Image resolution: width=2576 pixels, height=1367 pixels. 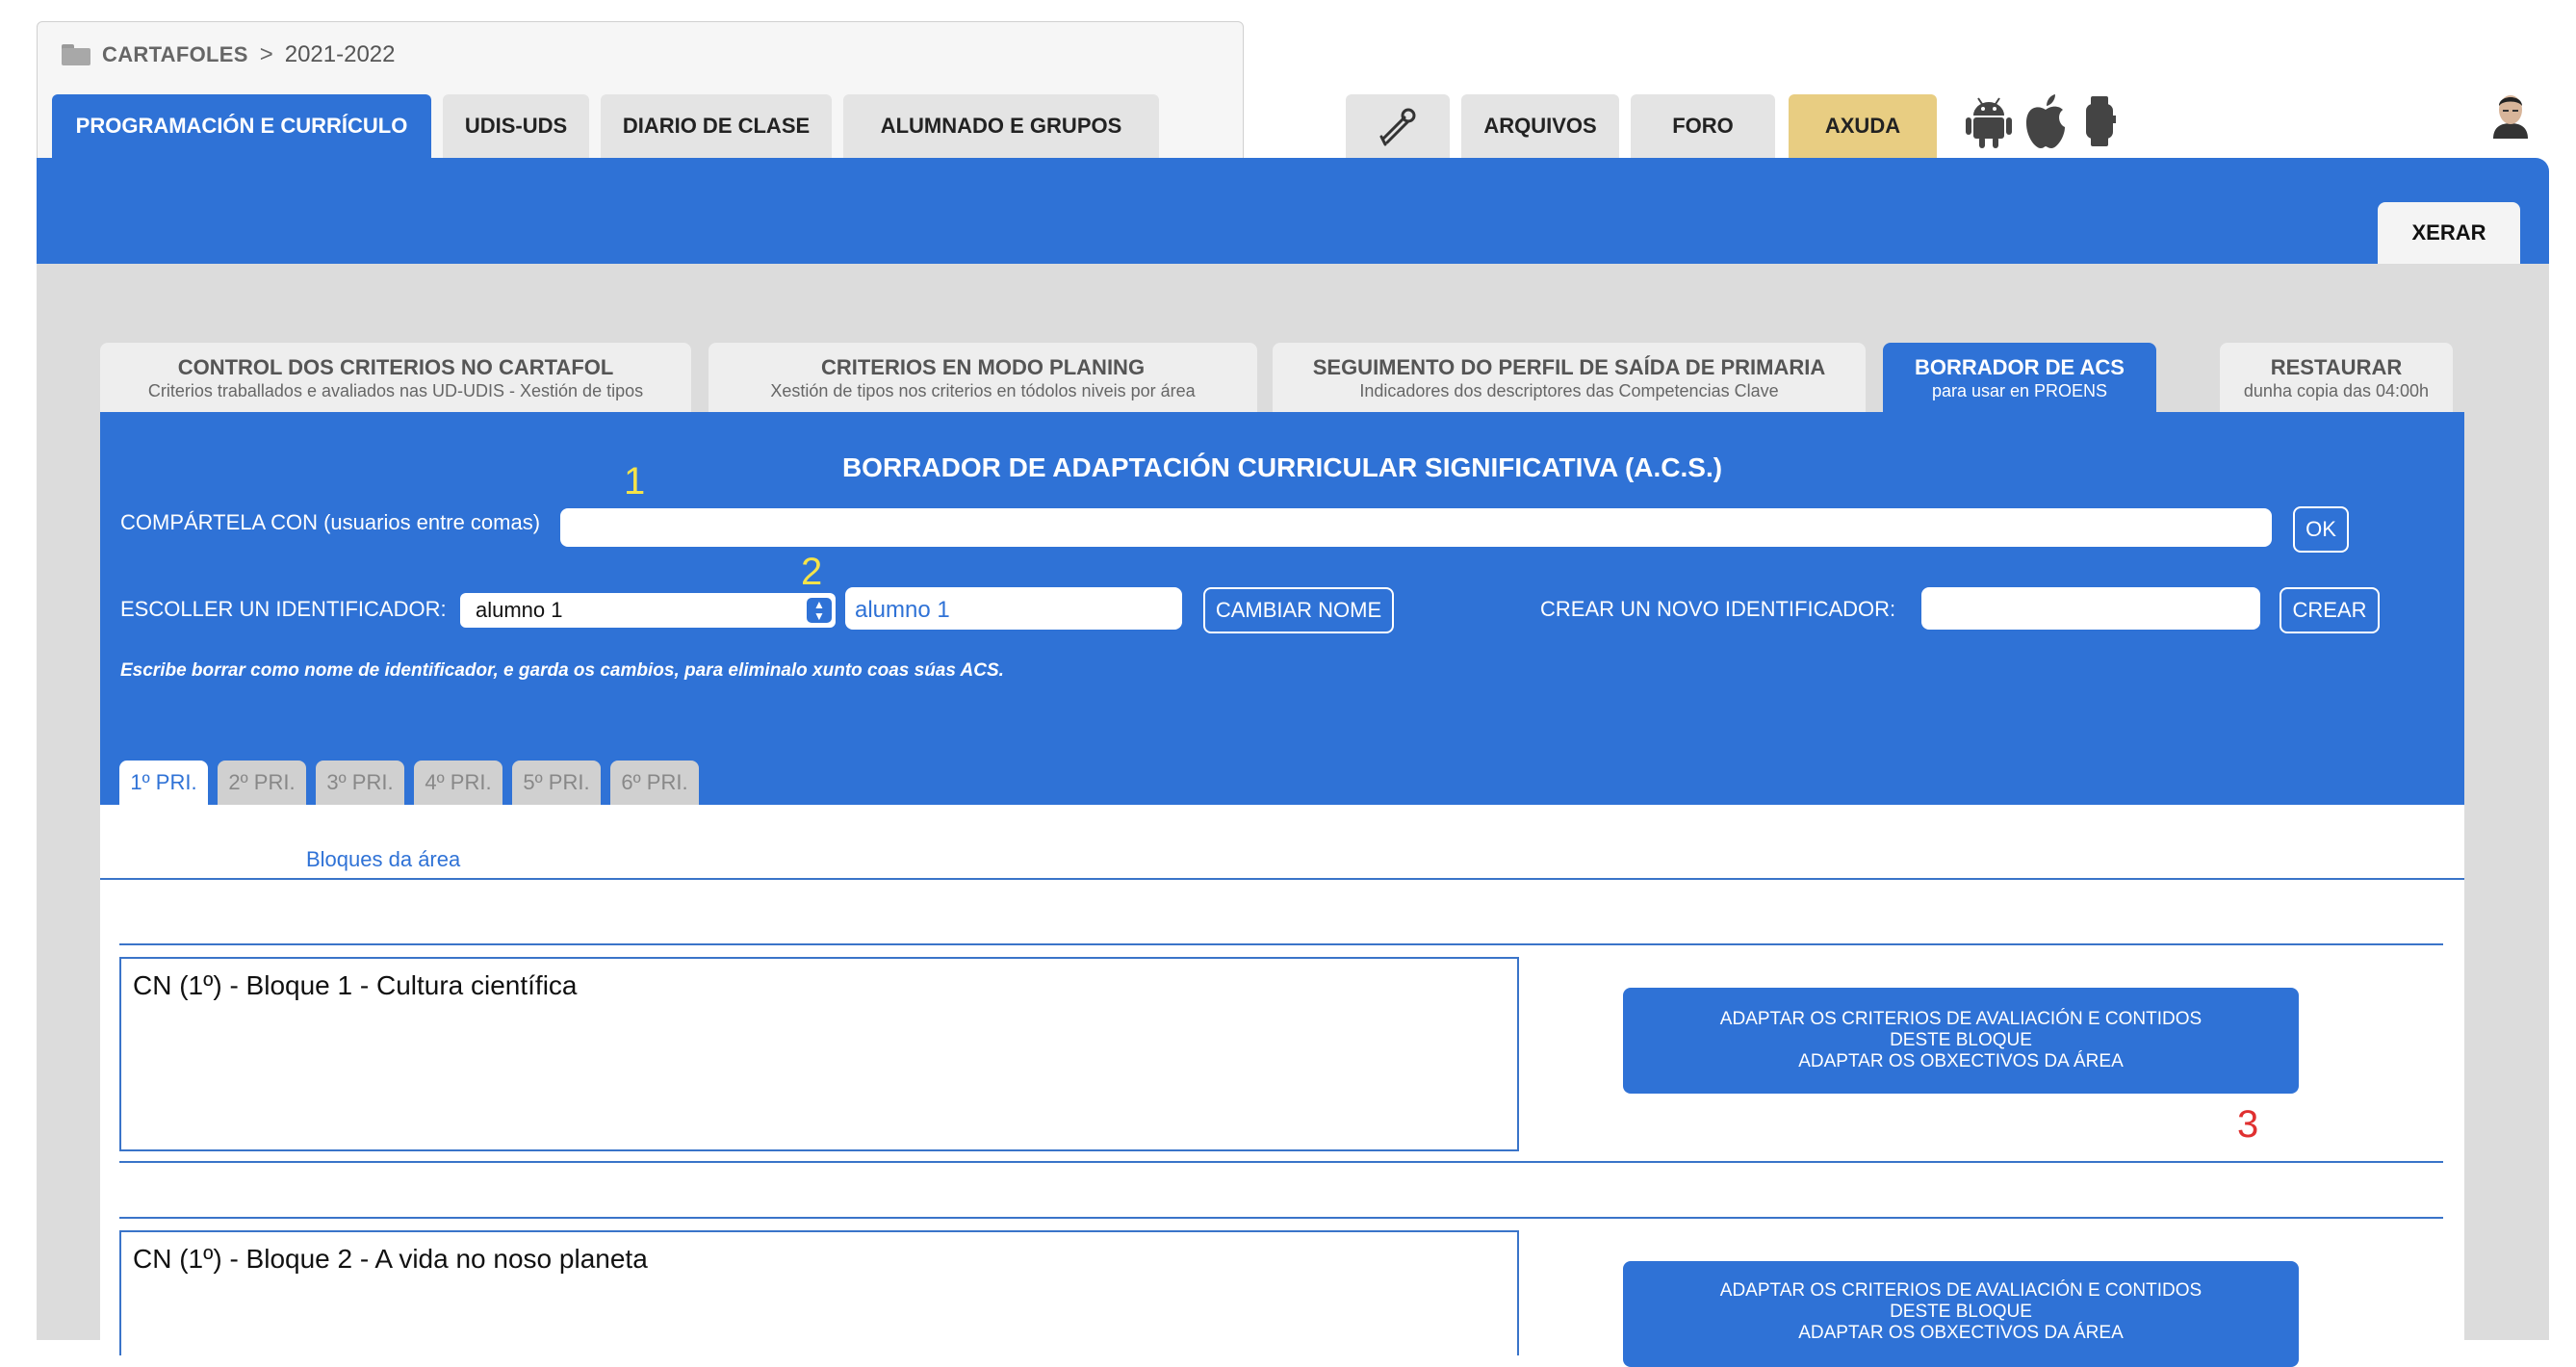 I want to click on subtab-borrador-acs: BORRADOR DE ACS para usar en PROENS, so click(x=2020, y=379).